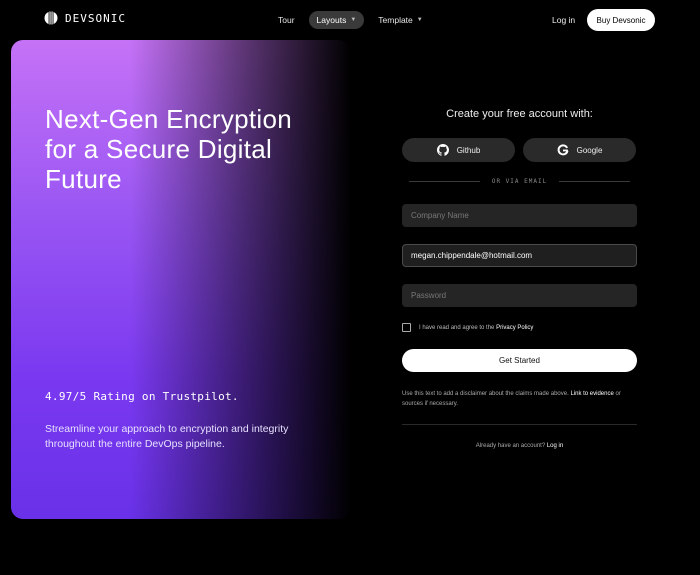 Image resolution: width=700 pixels, height=575 pixels. I want to click on buy-button: Buy Devsonic, so click(621, 20).